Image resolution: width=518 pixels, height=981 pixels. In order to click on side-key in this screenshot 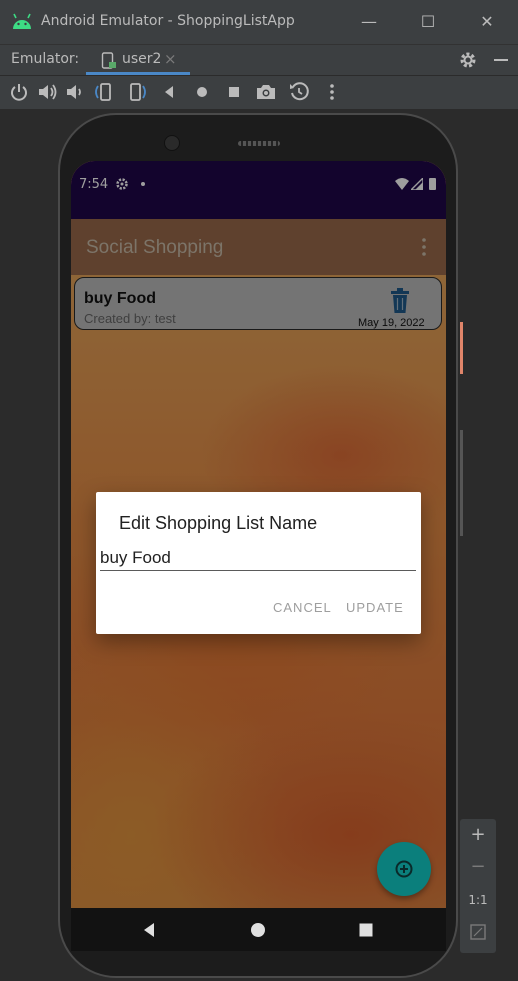, I will do `click(461, 483)`.